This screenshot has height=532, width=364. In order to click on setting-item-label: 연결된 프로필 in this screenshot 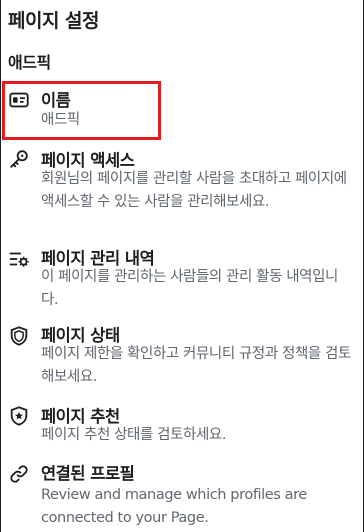, I will do `click(88, 473)`.